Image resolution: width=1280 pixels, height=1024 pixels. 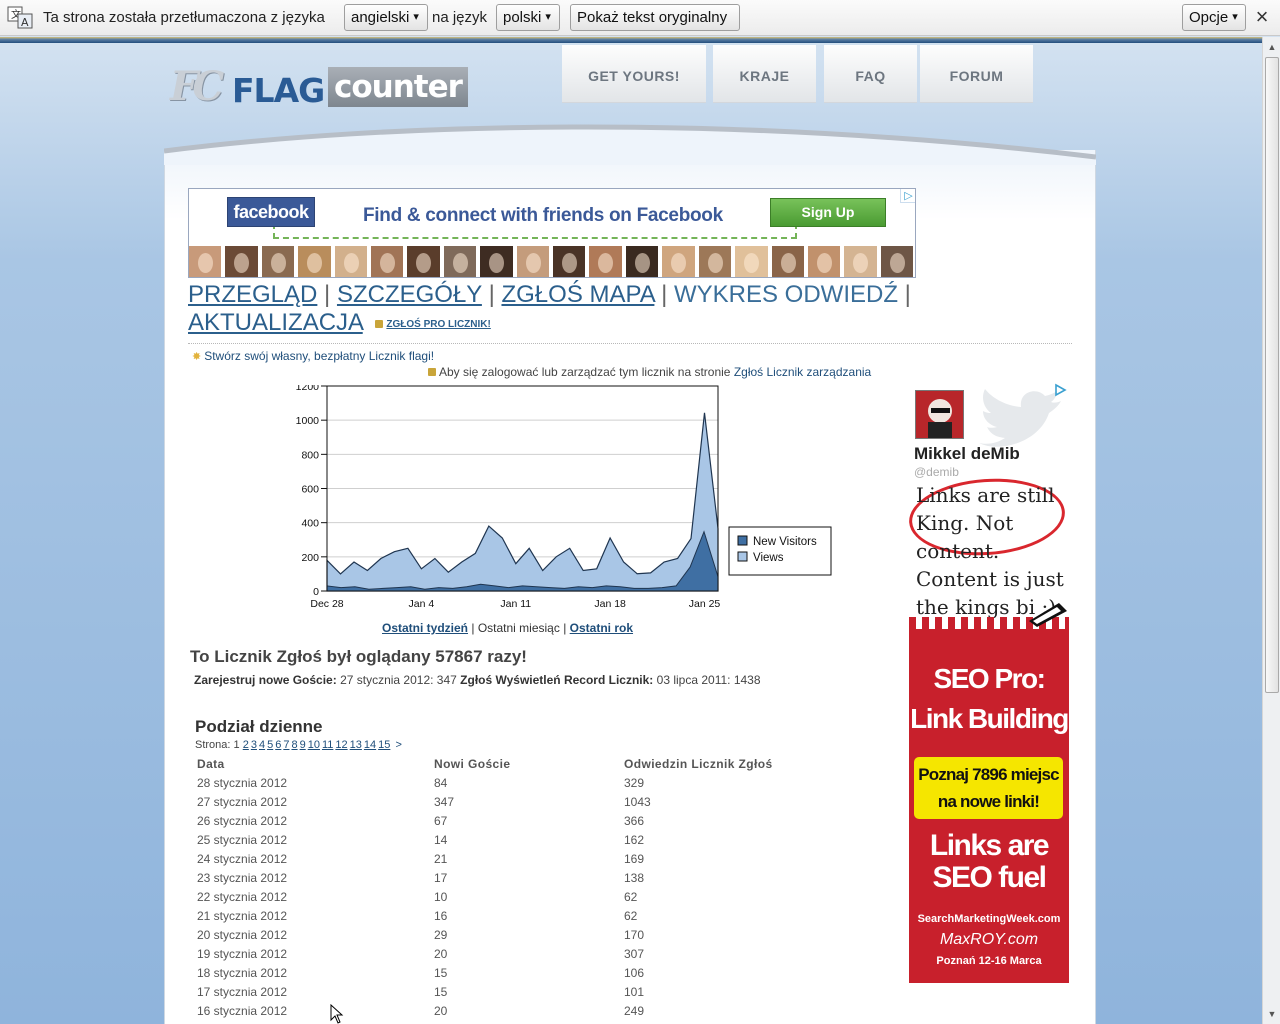 I want to click on pro-counter-link: ZGŁOŚ PRO LICZNIK!, so click(x=438, y=324).